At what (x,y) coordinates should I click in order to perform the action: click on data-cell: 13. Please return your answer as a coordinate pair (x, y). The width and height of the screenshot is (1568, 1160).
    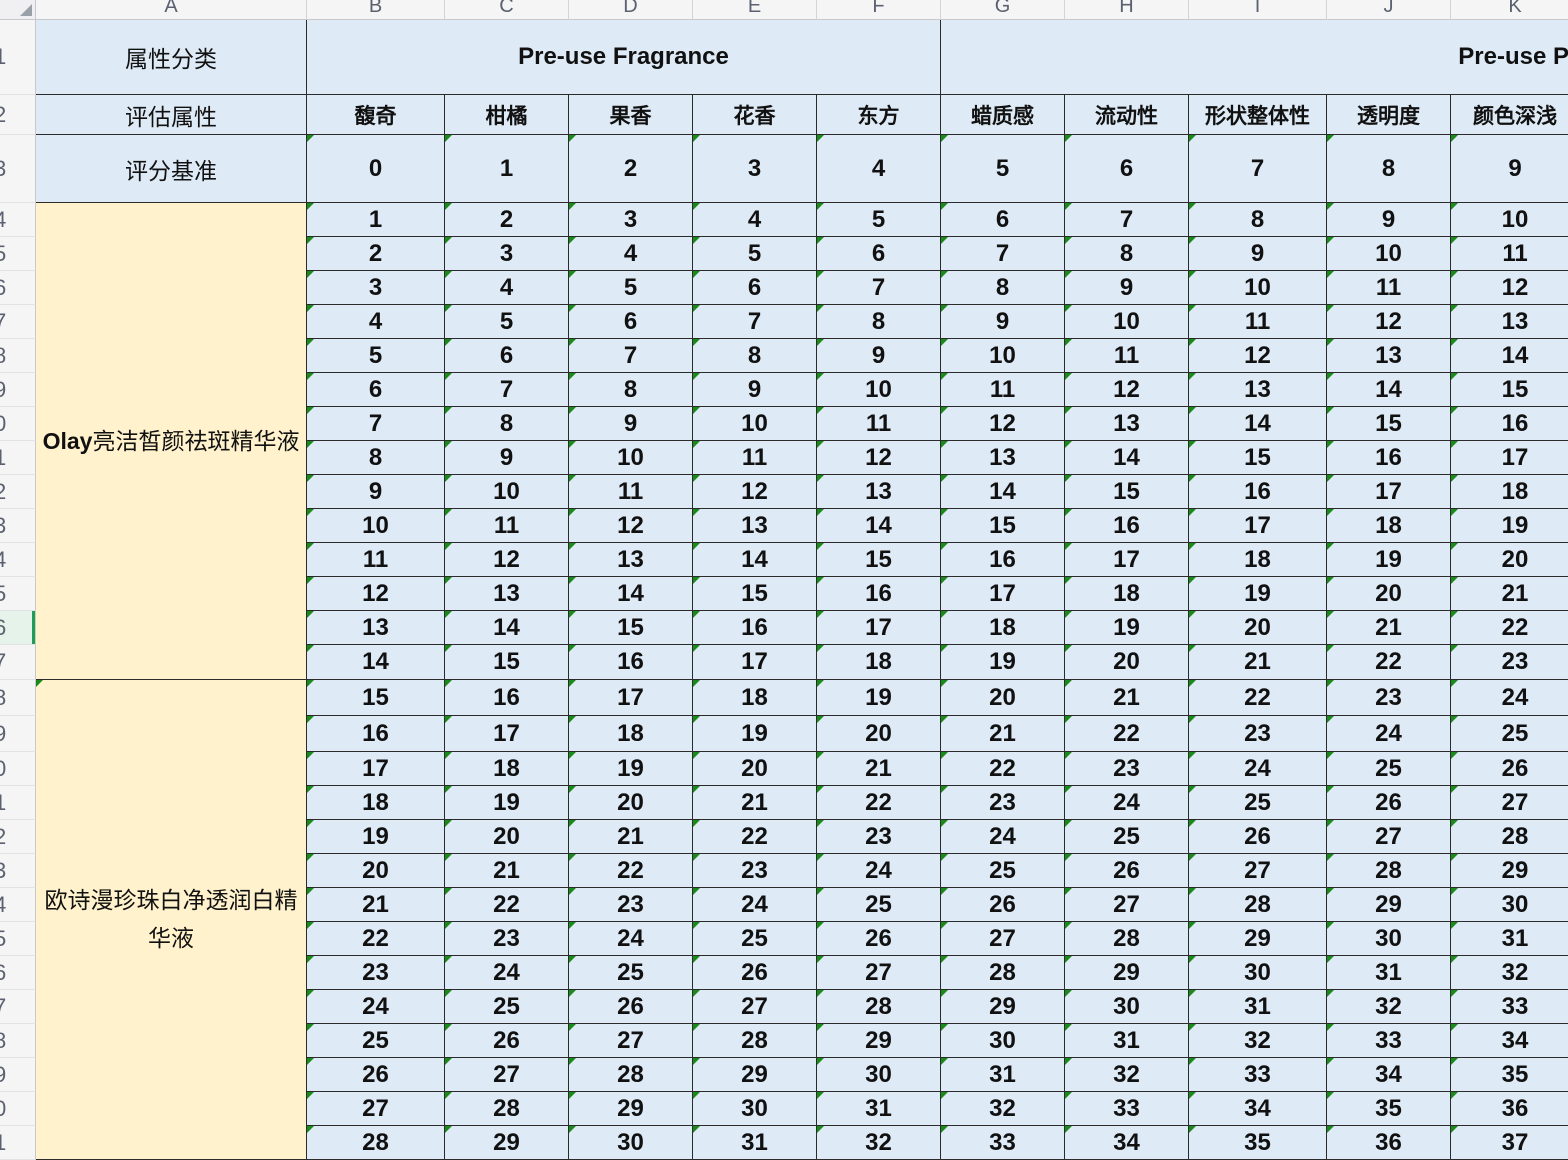
    Looking at the image, I should click on (507, 594).